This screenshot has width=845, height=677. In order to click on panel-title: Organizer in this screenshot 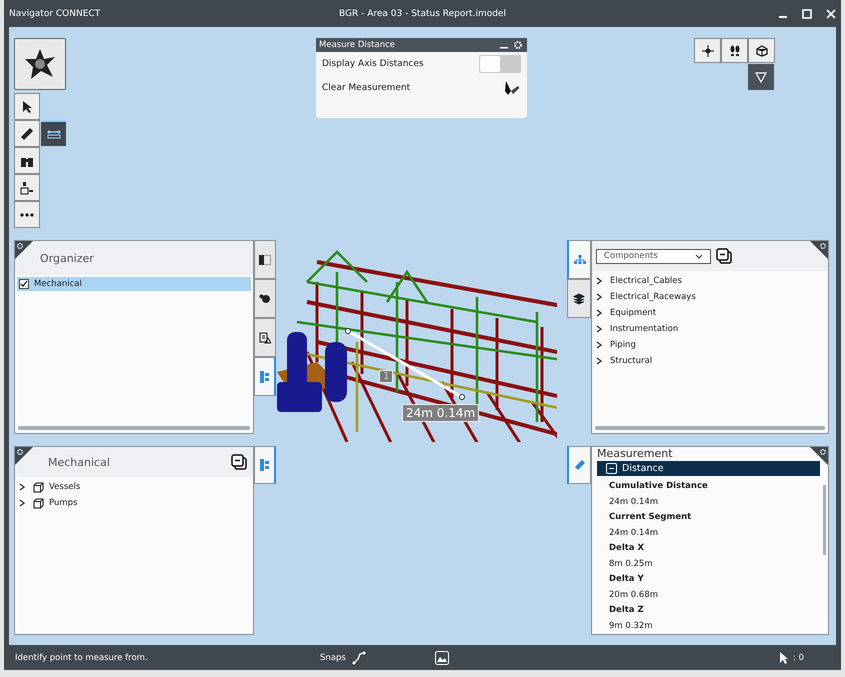, I will do `click(67, 258)`.